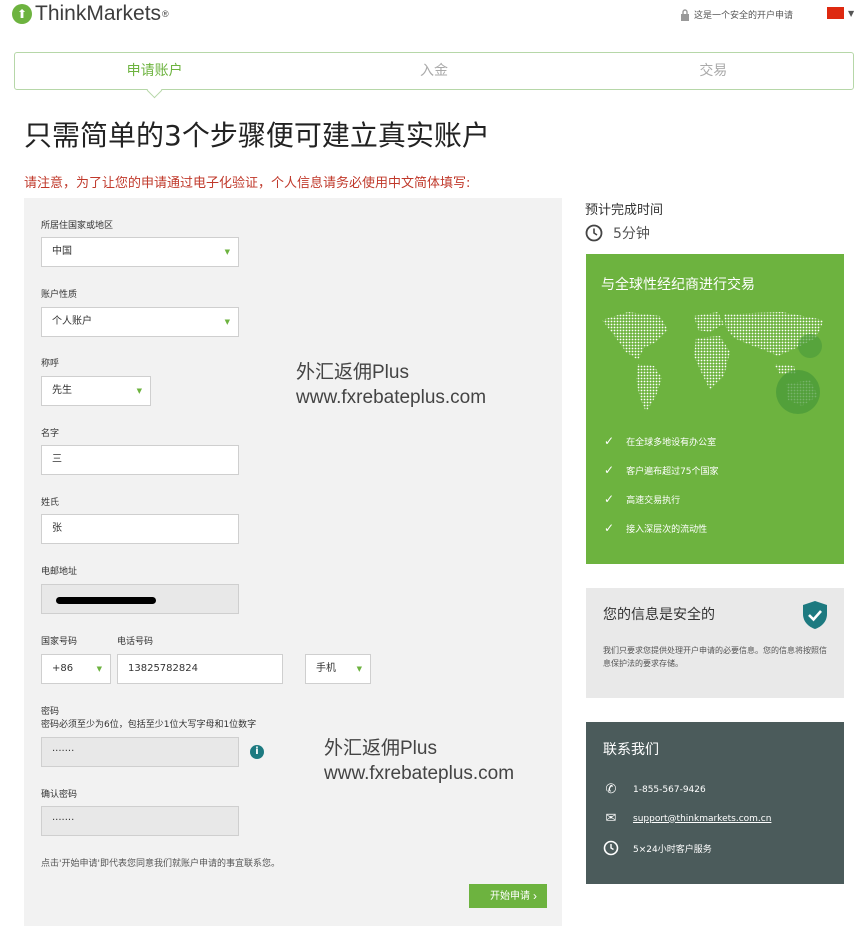 Image resolution: width=860 pixels, height=940 pixels. I want to click on password-label: 密码, so click(50, 712).